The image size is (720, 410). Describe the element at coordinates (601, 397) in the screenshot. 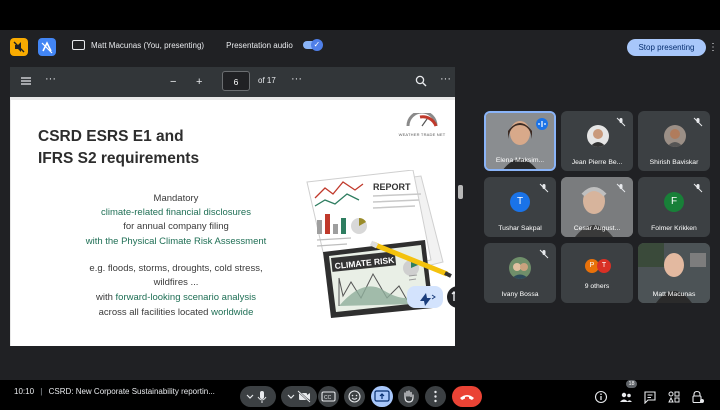

I see `info-icon` at that location.